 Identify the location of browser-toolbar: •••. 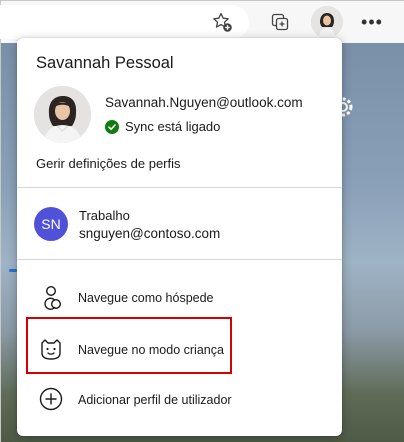
(202, 22).